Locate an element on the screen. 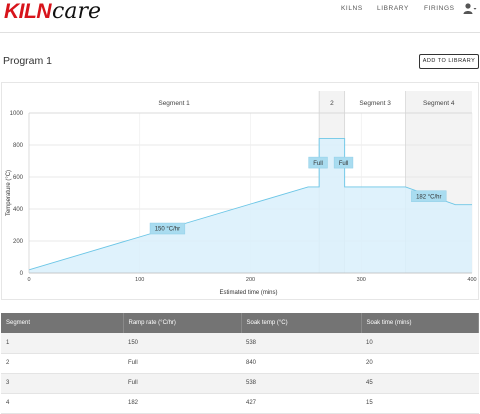  table-row: 1 150 538 10 is located at coordinates (240, 343).